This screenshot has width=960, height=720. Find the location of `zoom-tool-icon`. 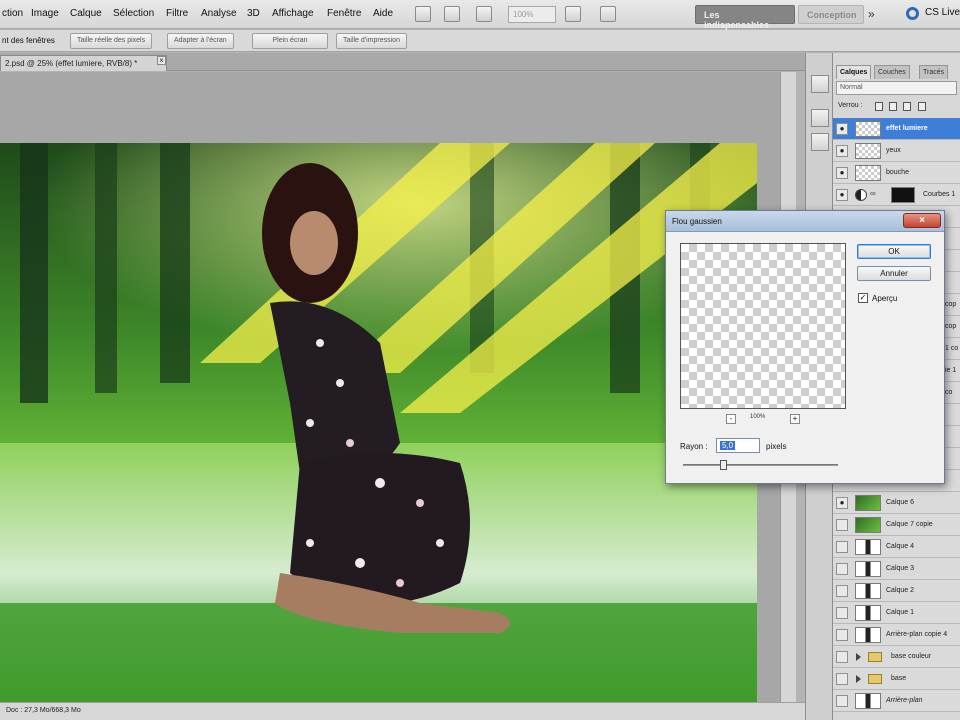

zoom-tool-icon is located at coordinates (452, 14).